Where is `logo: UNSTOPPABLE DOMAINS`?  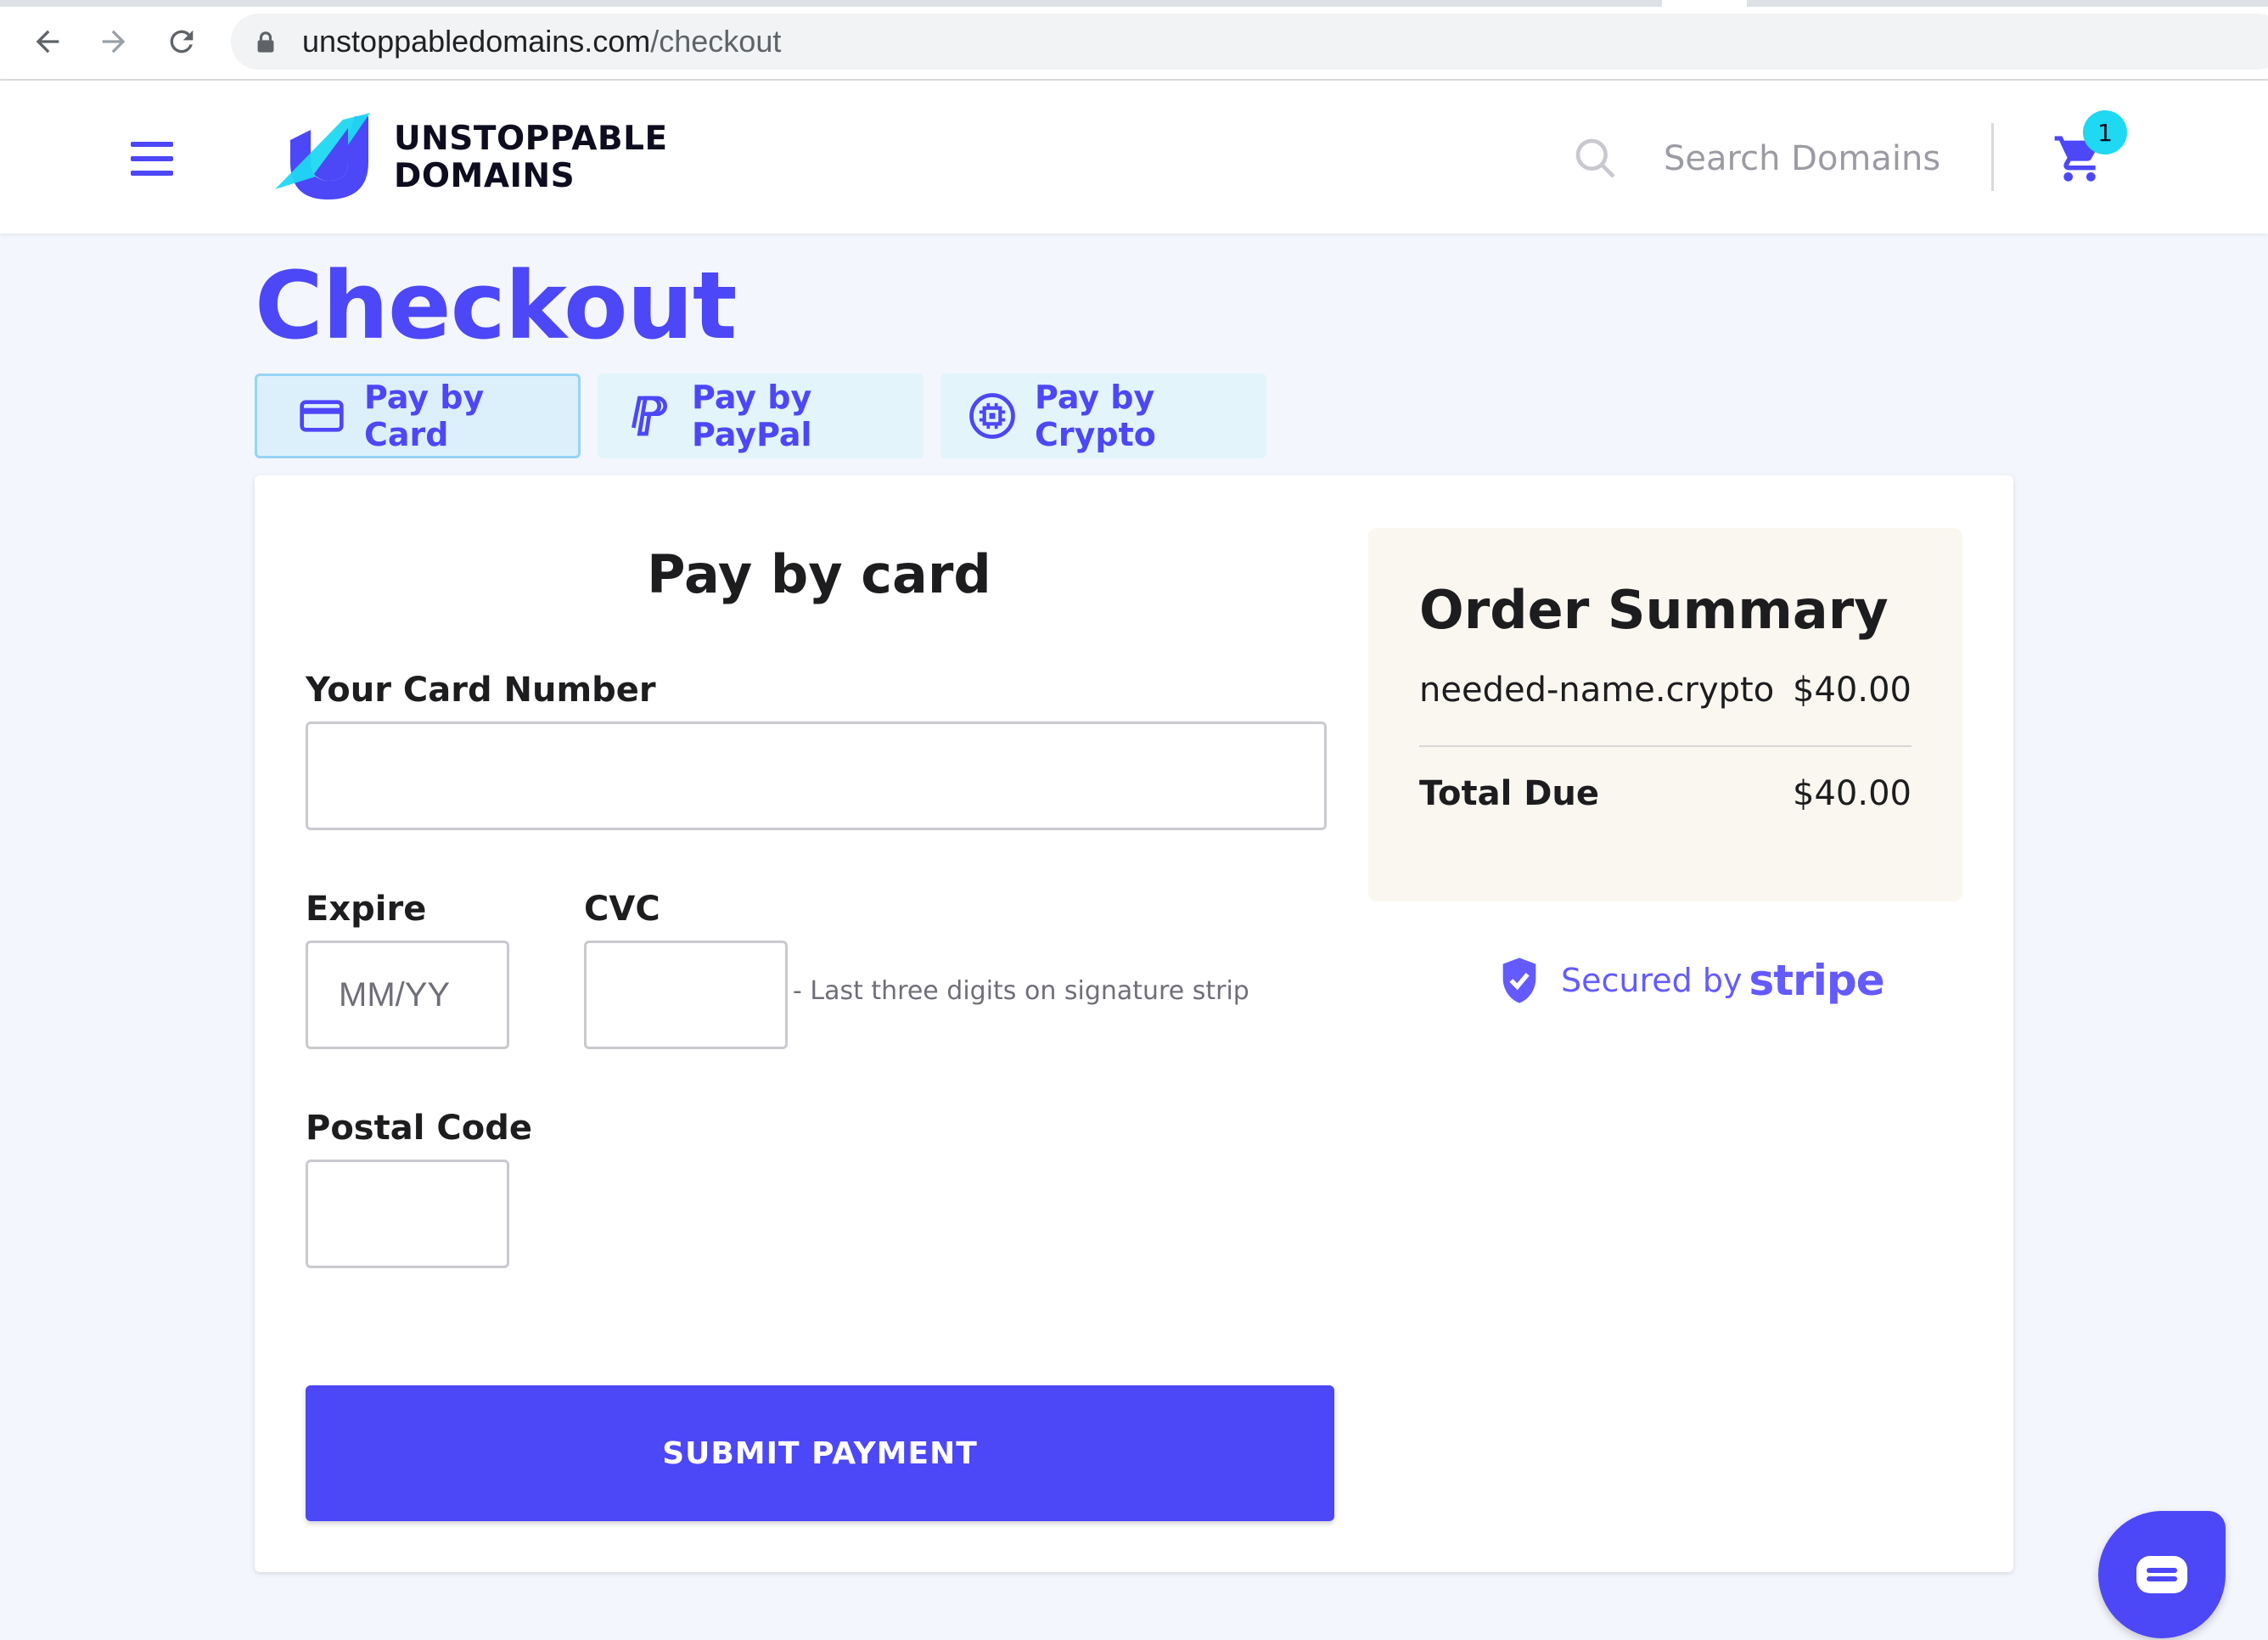
logo: UNSTOPPABLE DOMAINS is located at coordinates (469, 158).